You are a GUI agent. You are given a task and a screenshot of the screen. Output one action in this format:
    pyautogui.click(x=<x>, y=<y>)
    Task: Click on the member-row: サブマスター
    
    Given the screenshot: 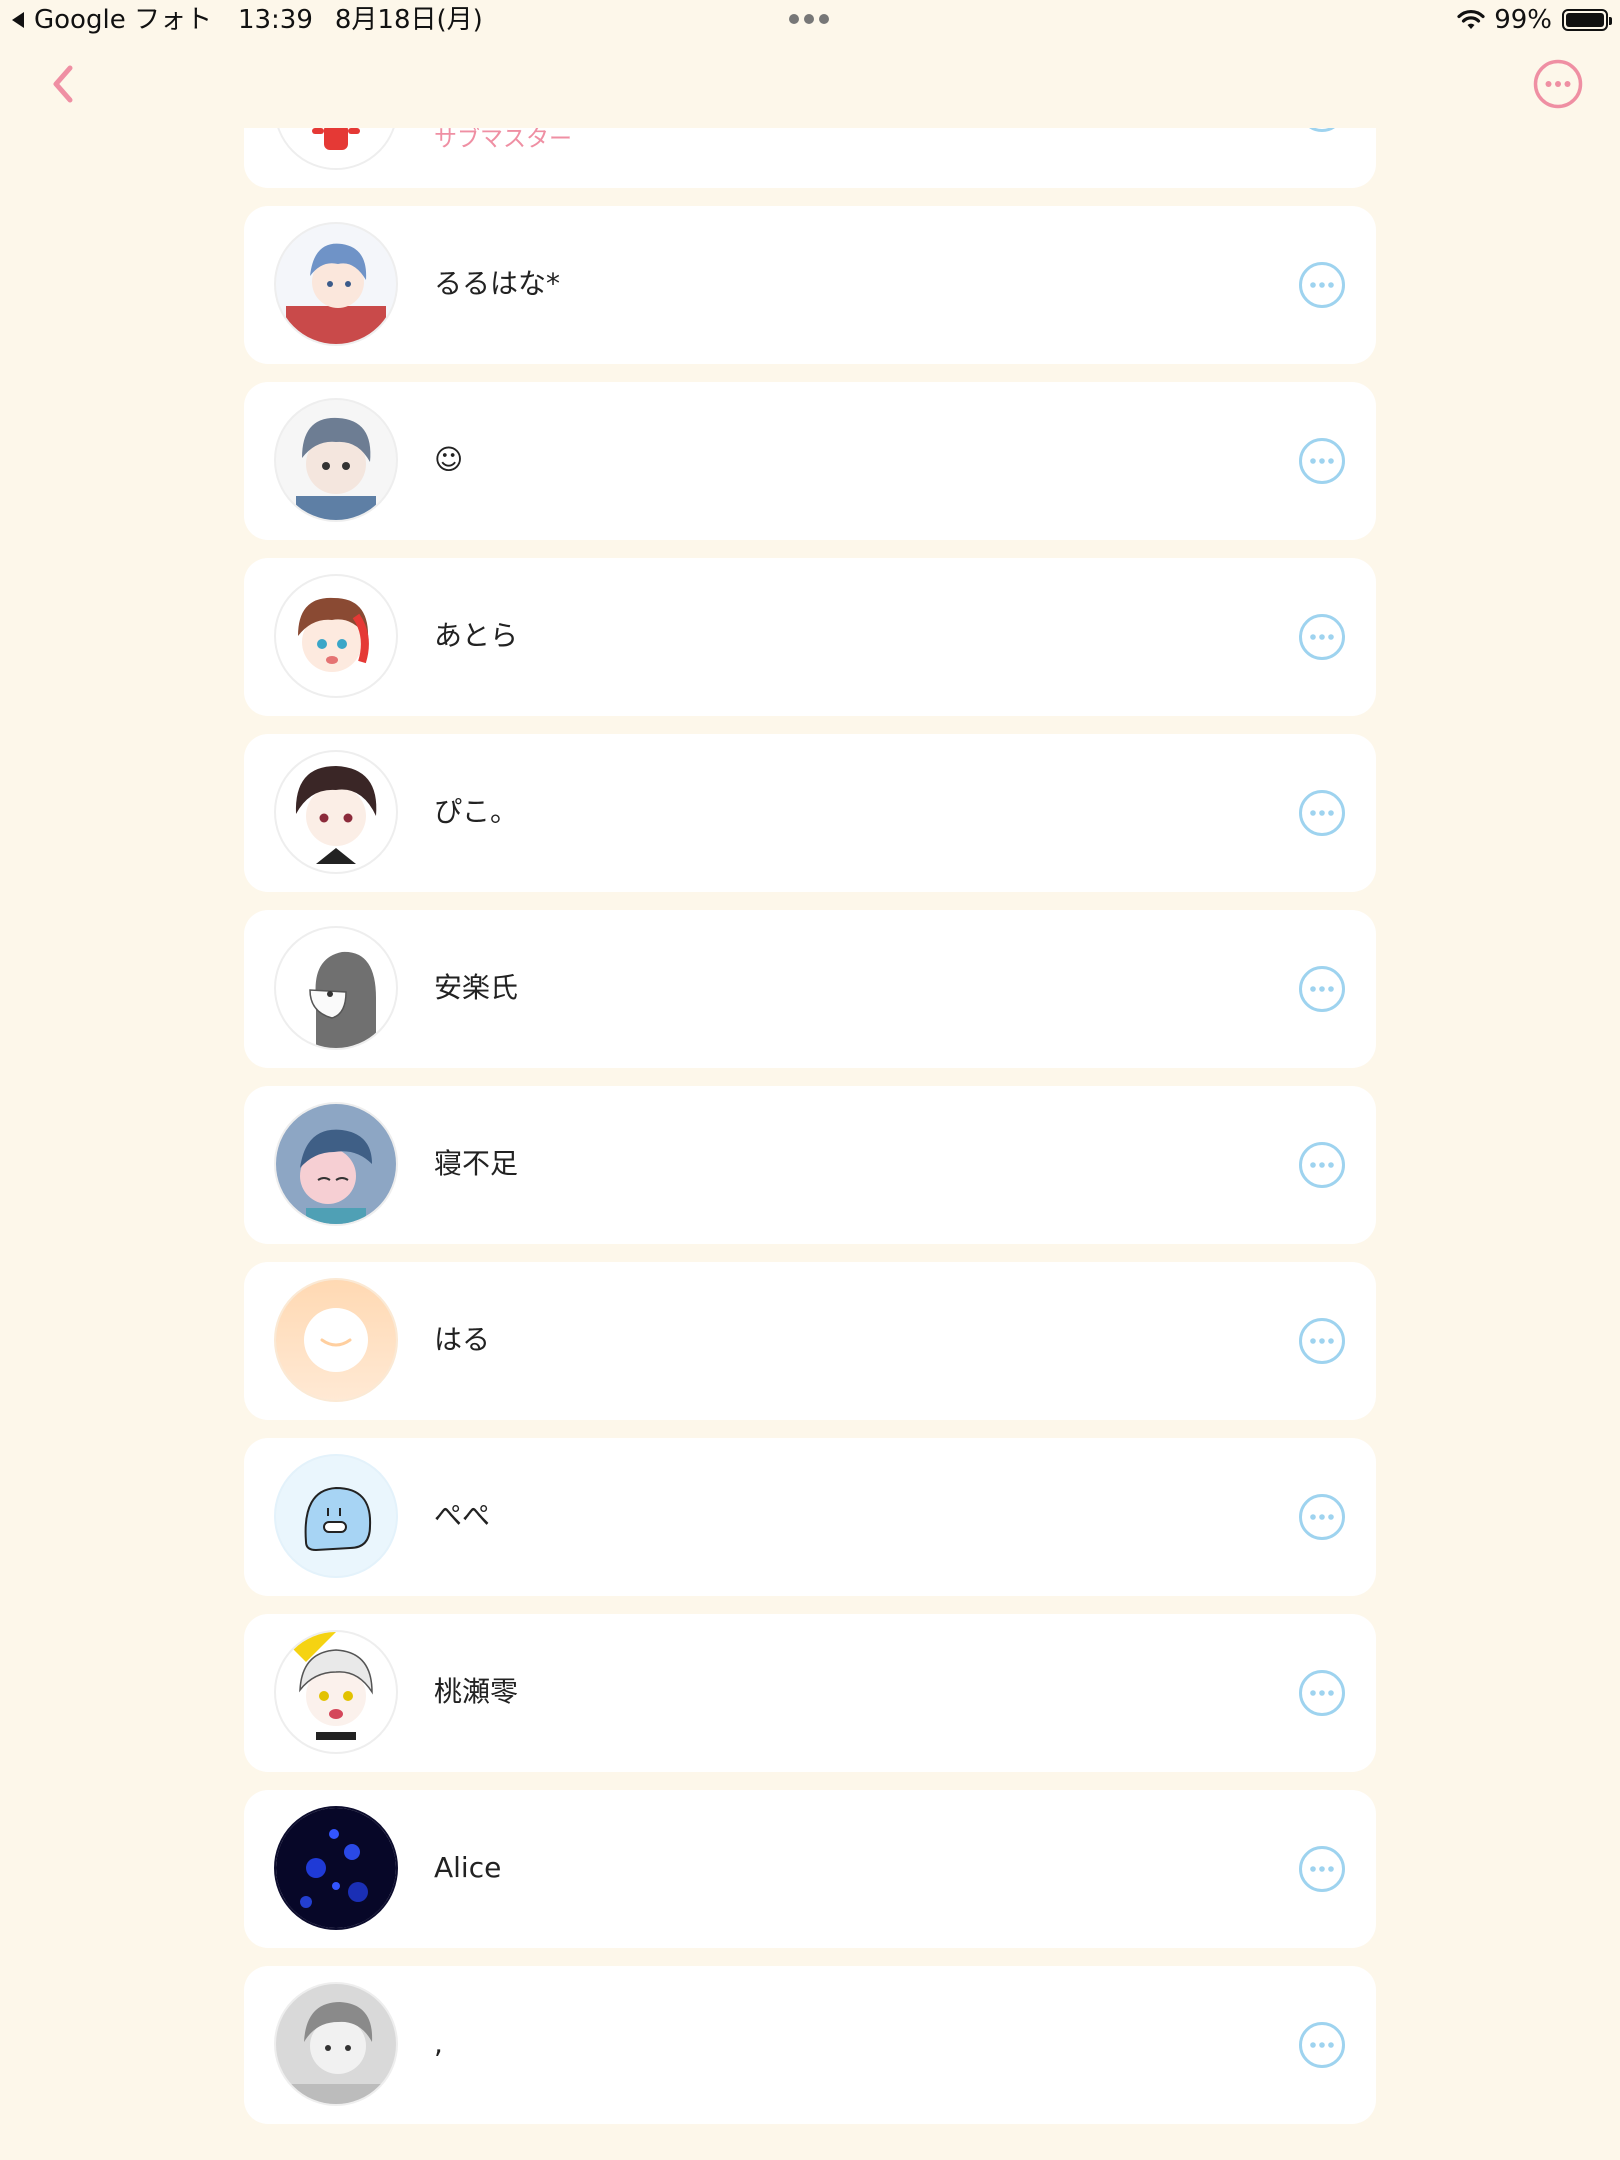 What is the action you would take?
    pyautogui.click(x=810, y=158)
    